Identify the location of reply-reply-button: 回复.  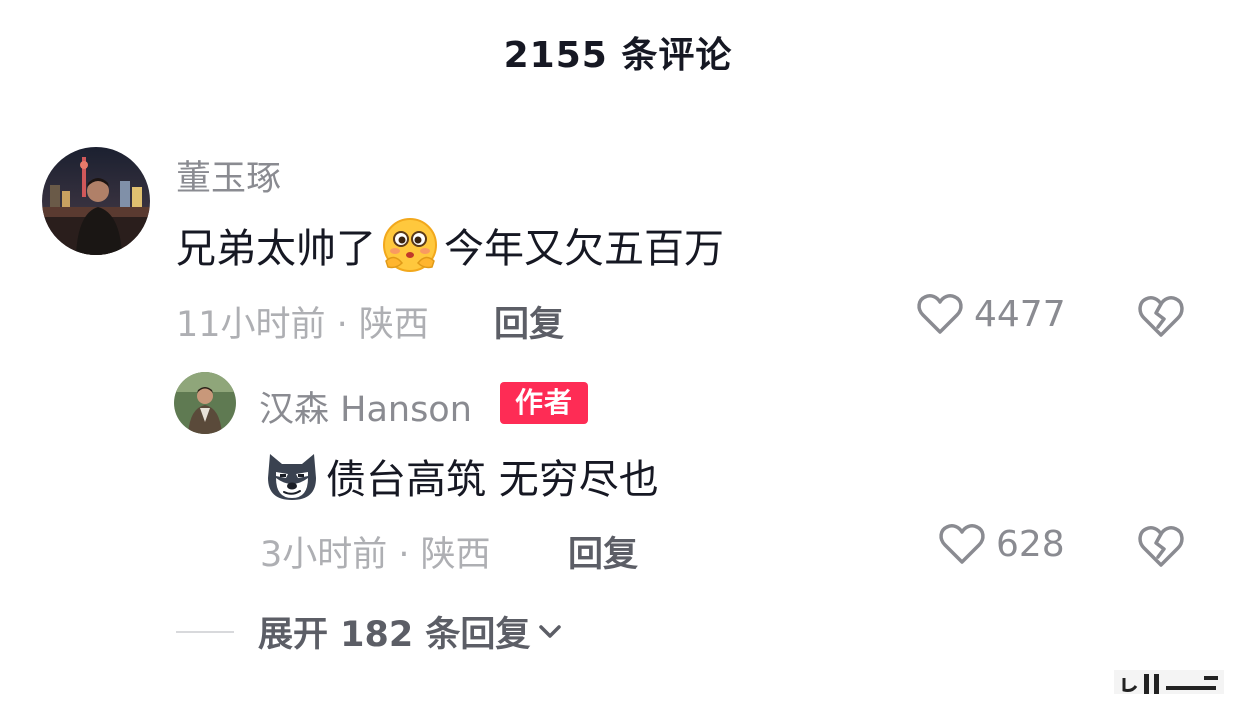
(603, 551).